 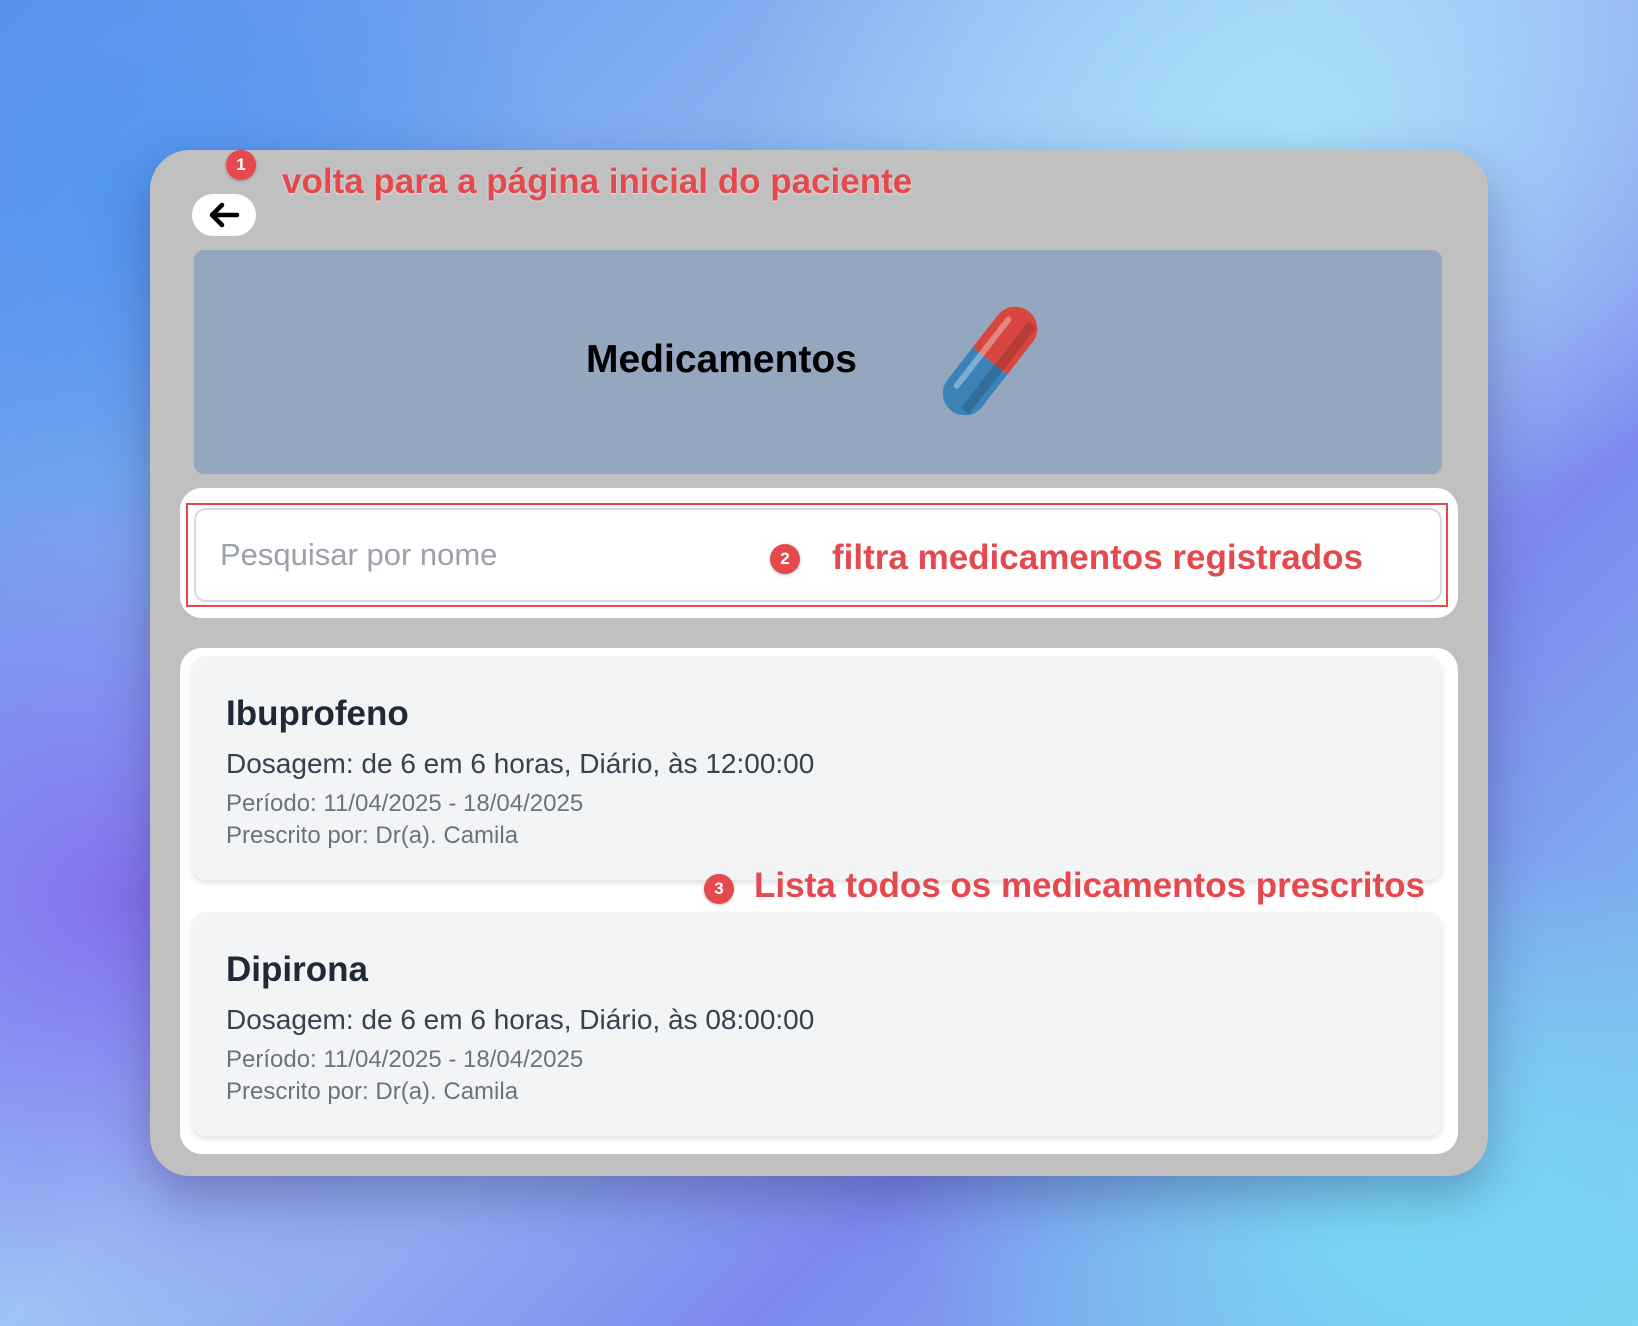 What do you see at coordinates (1097, 557) in the screenshot?
I see `annotation-text-2: filtra medicamentos registrados` at bounding box center [1097, 557].